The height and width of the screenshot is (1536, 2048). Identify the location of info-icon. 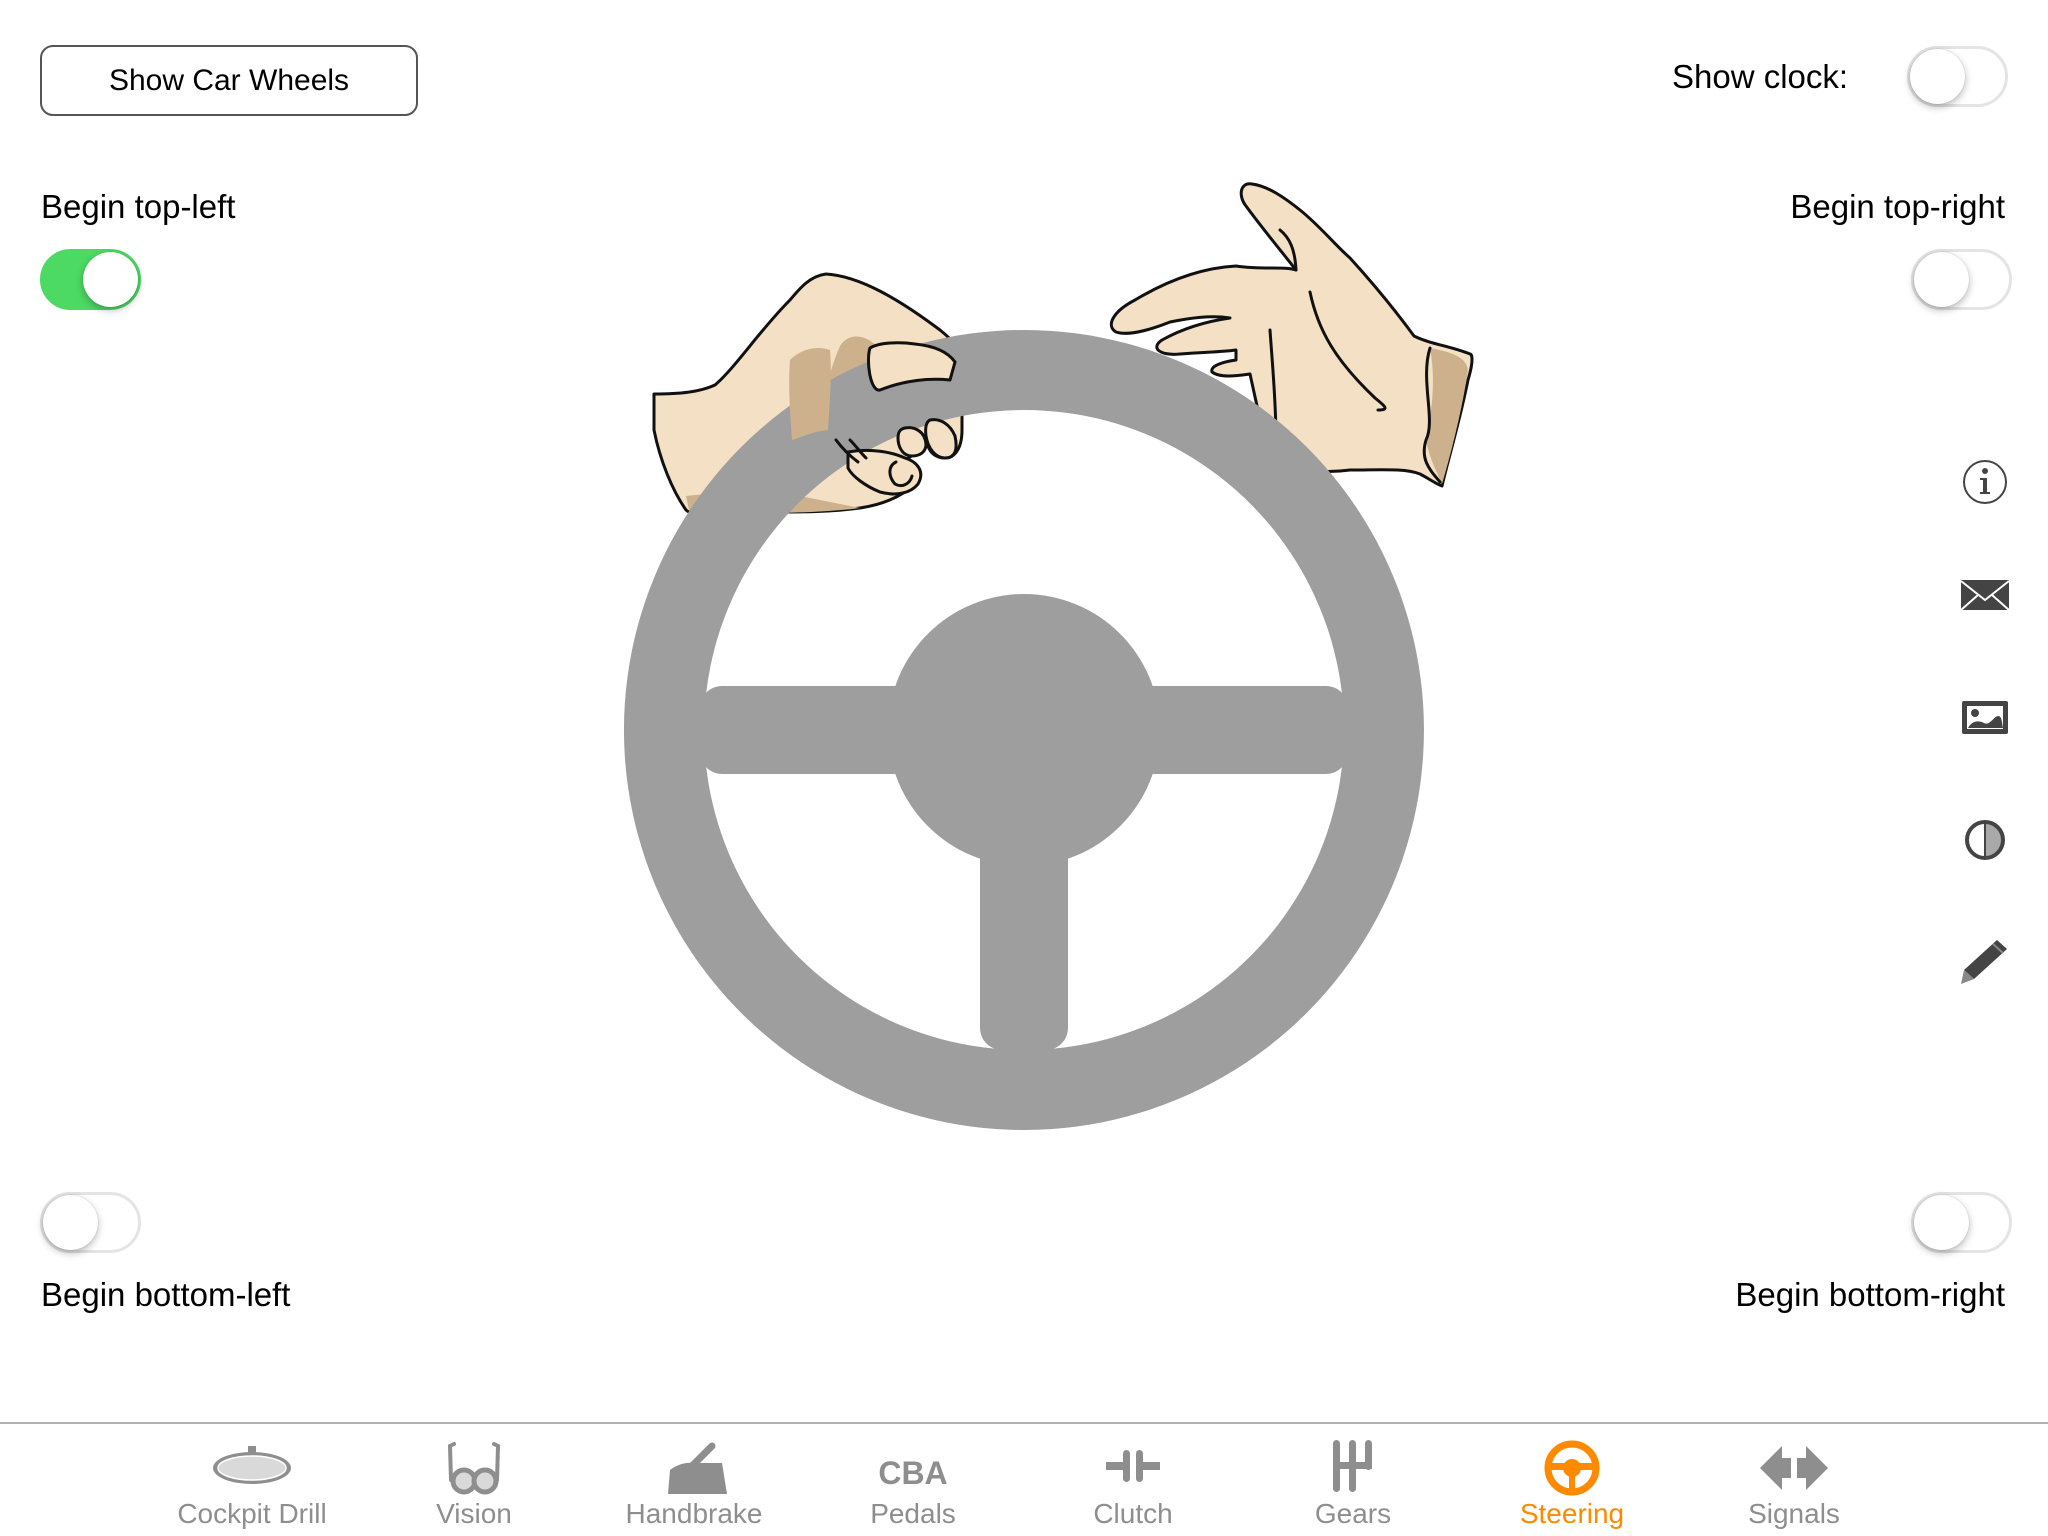
(1985, 482).